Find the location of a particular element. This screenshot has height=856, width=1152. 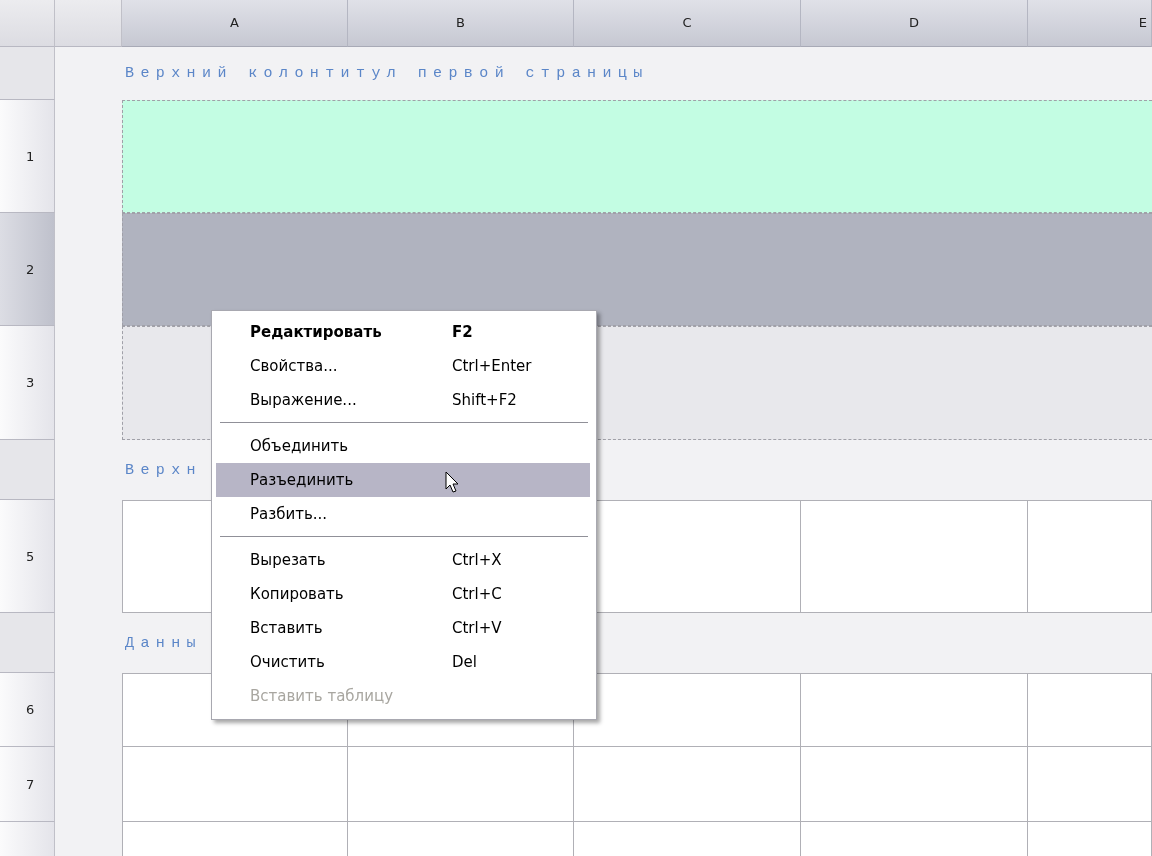

band-title: Верхн is located at coordinates (163, 470).